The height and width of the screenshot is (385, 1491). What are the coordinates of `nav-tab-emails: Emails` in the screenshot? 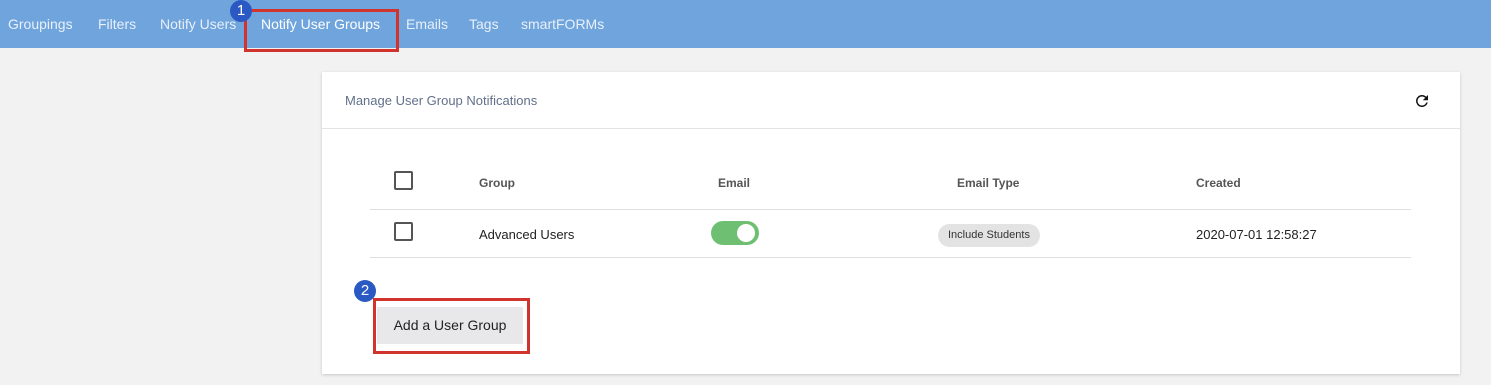 It's located at (427, 24).